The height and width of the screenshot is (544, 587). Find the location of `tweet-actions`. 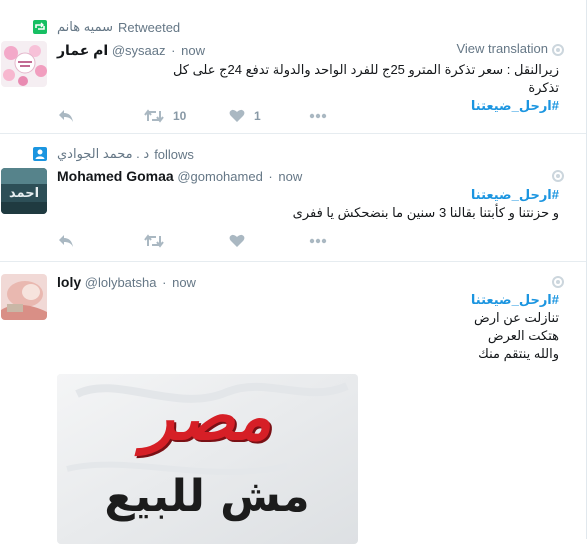

tweet-actions is located at coordinates (192, 241).